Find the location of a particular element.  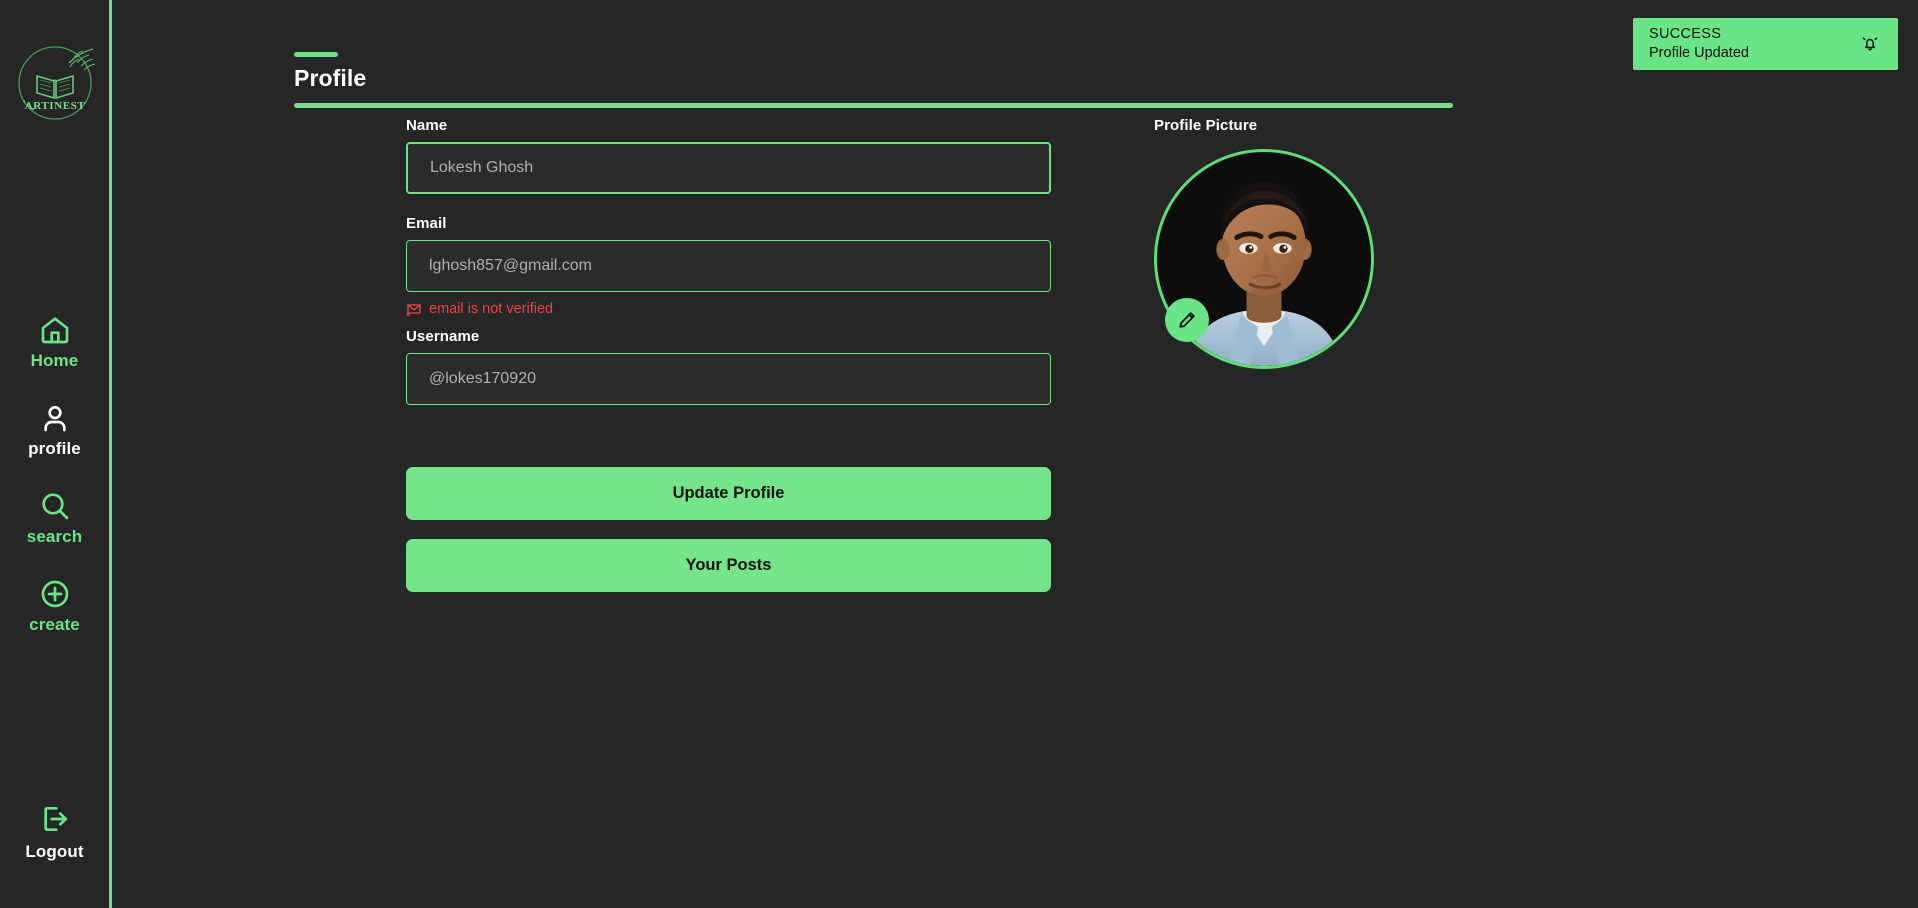

header-divider is located at coordinates (873, 105).